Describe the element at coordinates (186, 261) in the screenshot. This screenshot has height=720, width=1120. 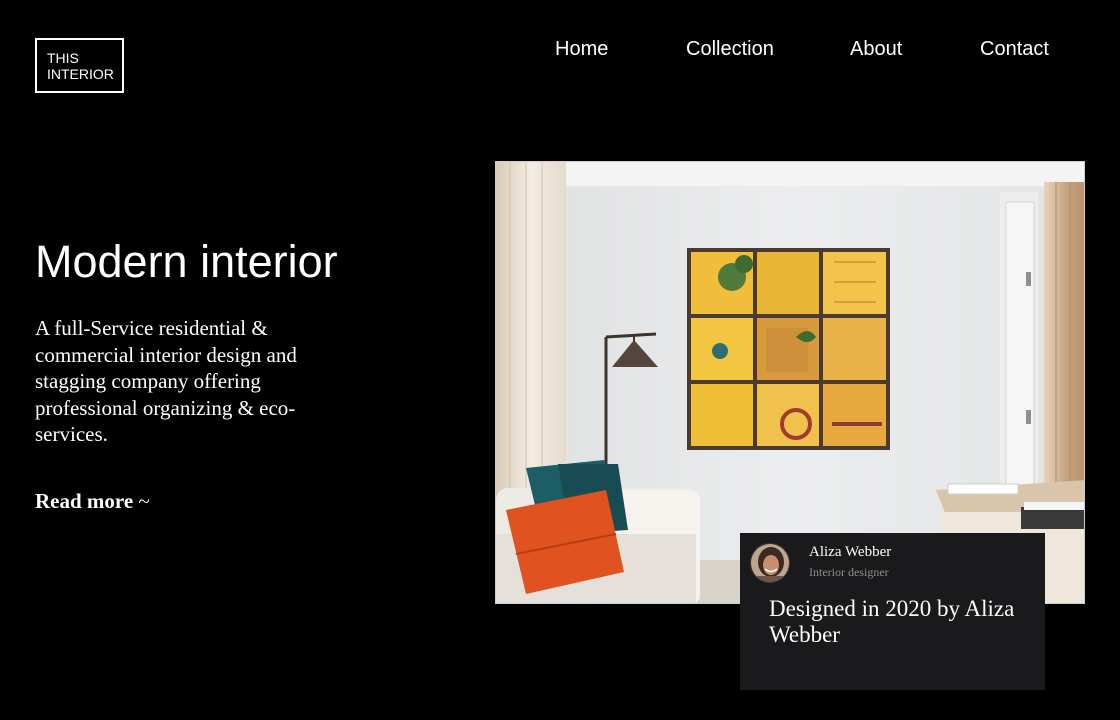
I see `hero-title: Modern interior` at that location.